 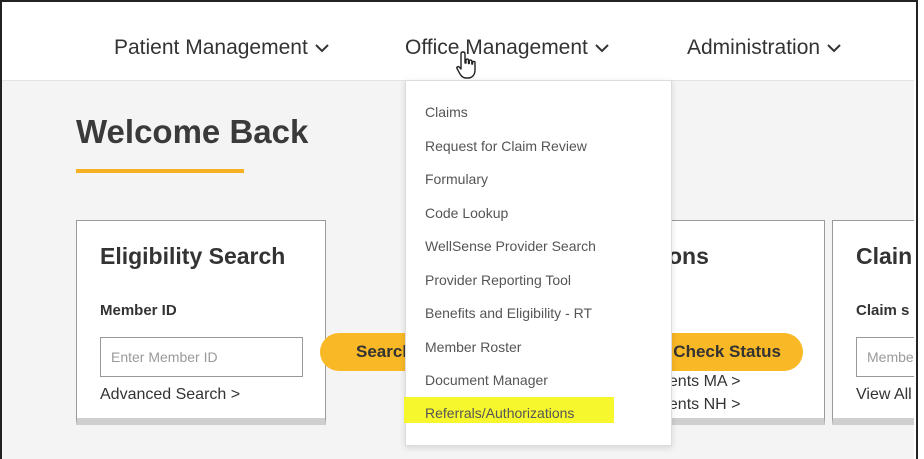 What do you see at coordinates (466, 65) in the screenshot?
I see `hand-cursor-icon` at bounding box center [466, 65].